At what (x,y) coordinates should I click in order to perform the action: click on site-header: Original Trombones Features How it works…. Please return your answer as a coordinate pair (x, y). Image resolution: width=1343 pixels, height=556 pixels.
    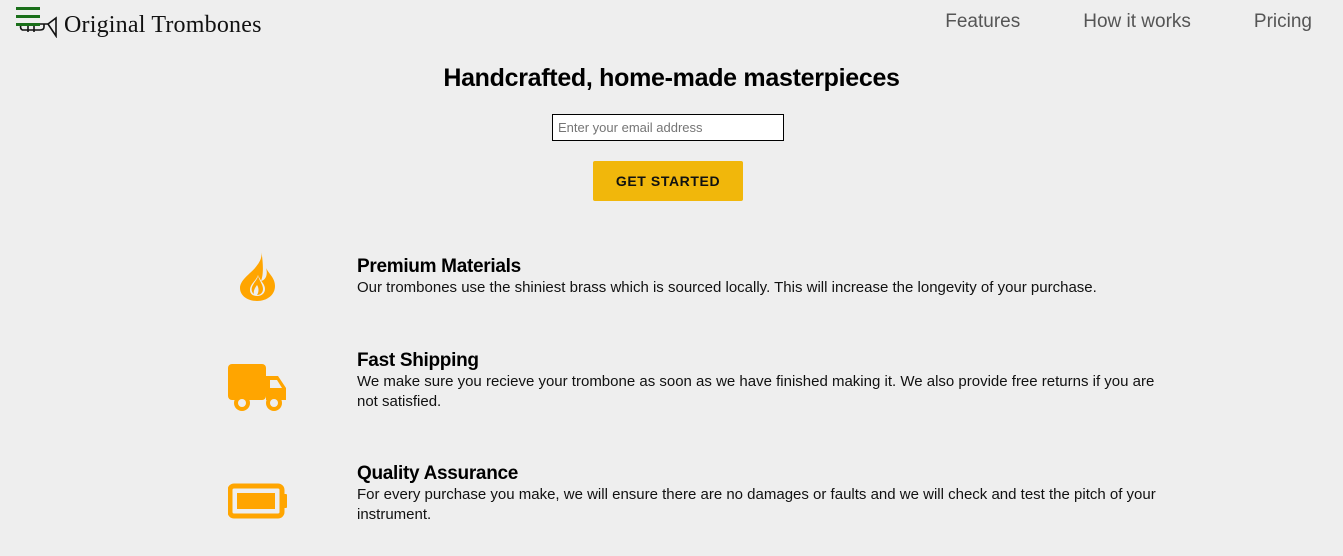
    Looking at the image, I should click on (671, 22).